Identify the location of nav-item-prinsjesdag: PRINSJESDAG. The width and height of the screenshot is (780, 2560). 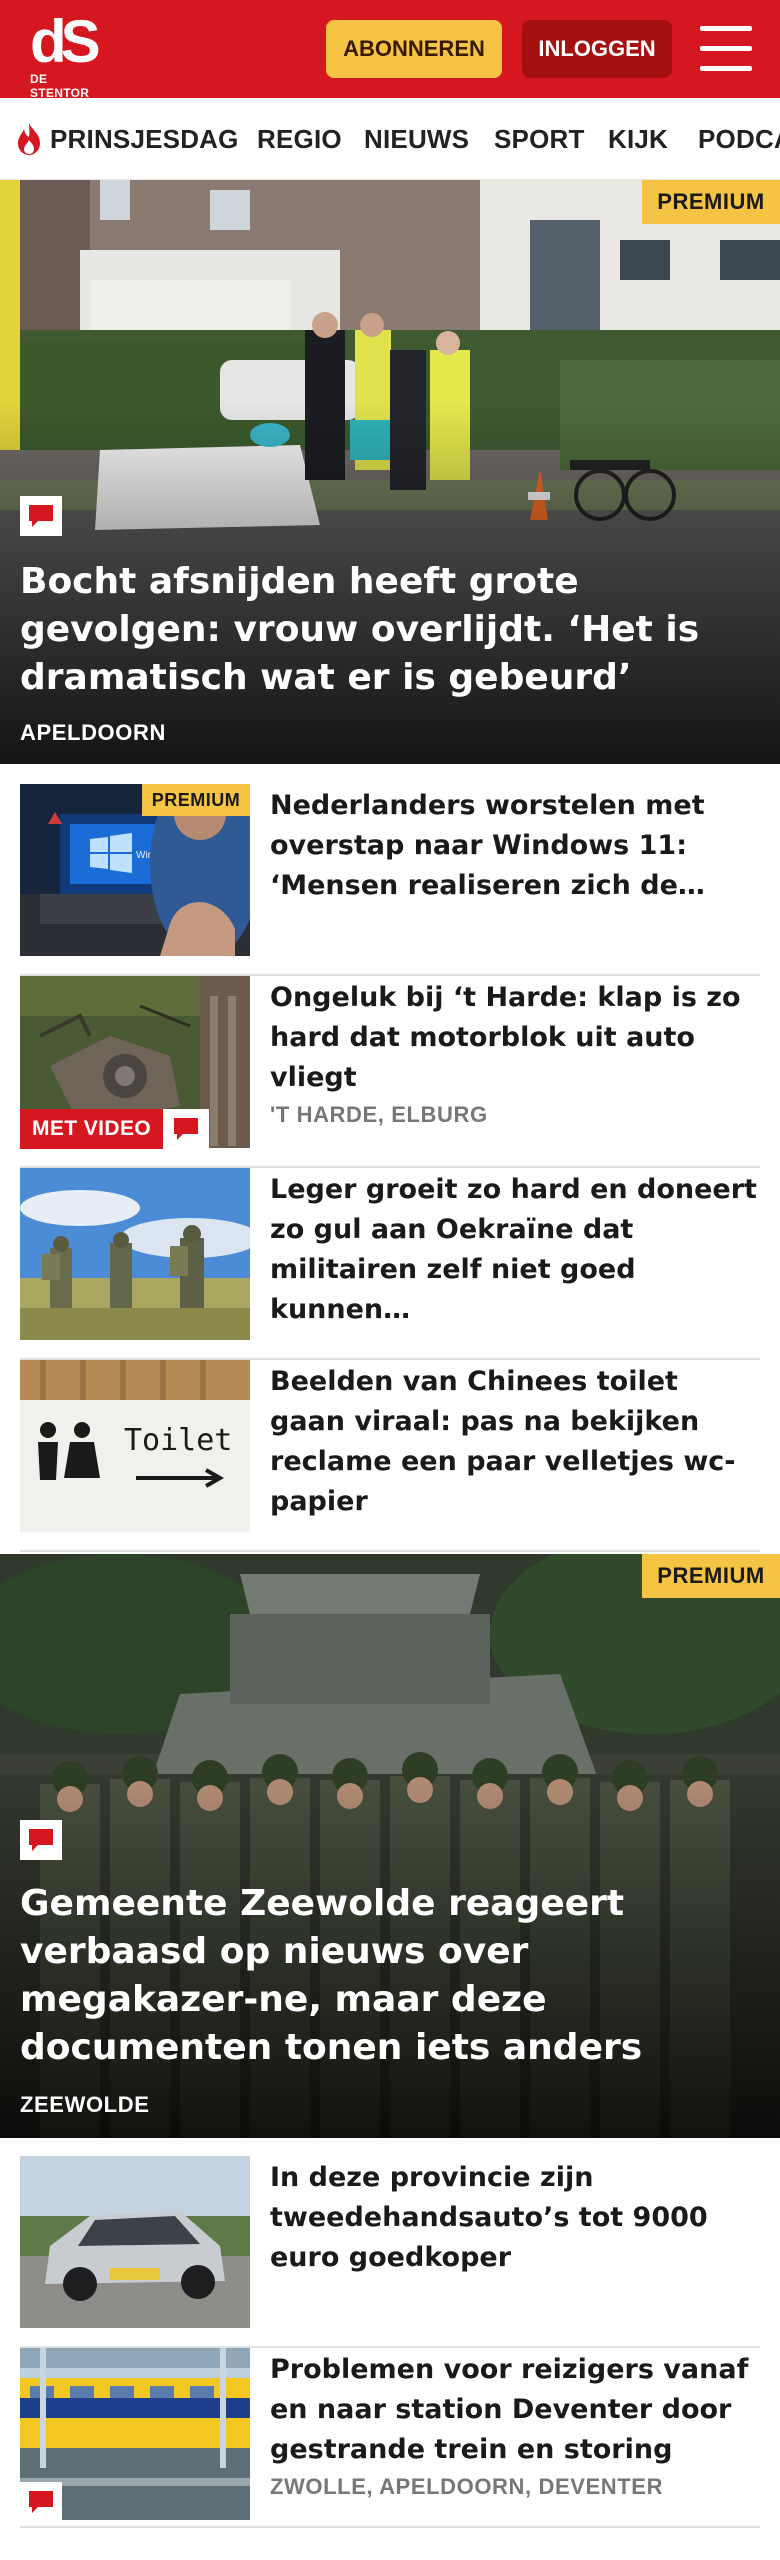
(144, 139).